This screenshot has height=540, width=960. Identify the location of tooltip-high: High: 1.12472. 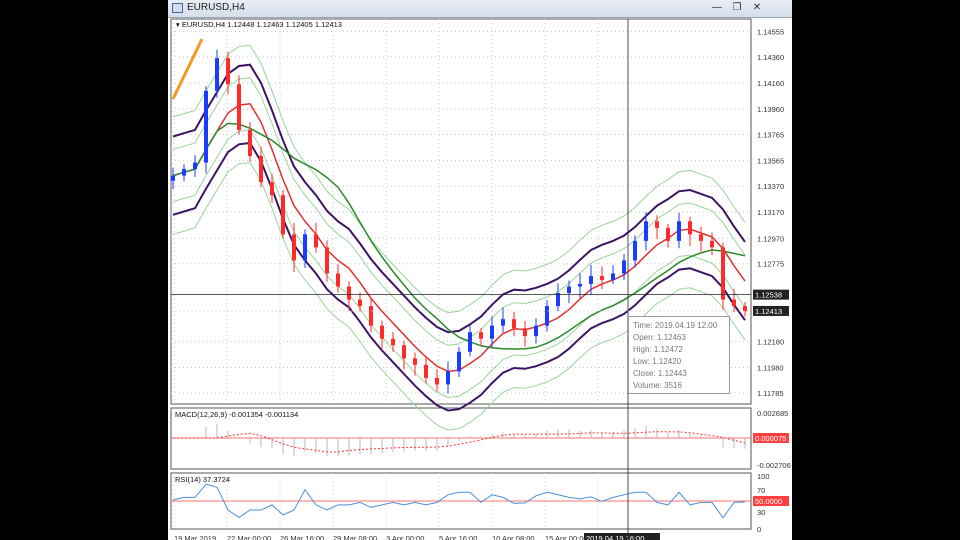
(658, 349).